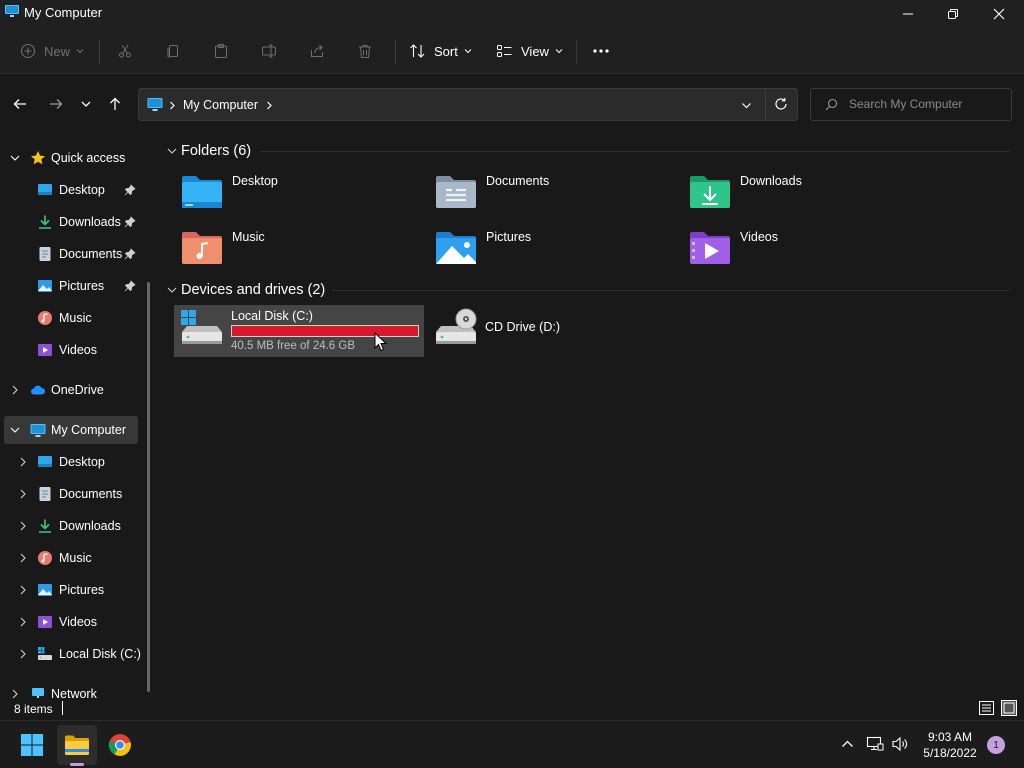  I want to click on sidebar-item-my-computer: My Computer, so click(71, 430).